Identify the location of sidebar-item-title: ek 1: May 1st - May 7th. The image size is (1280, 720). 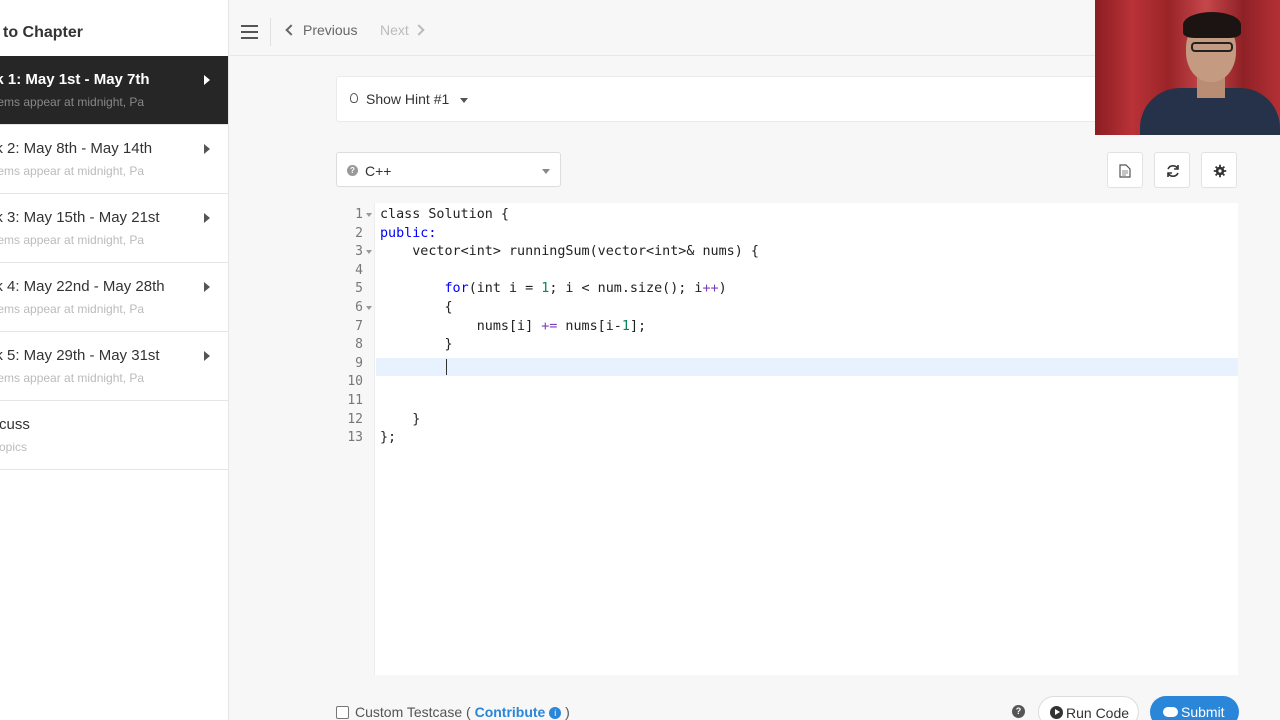
(75, 79).